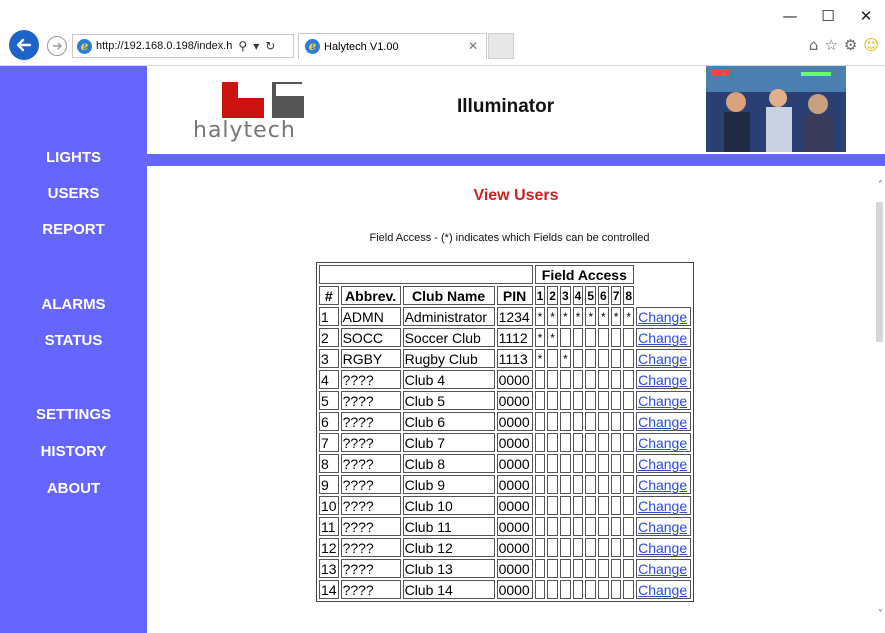  What do you see at coordinates (514, 295) in the screenshot?
I see `column-header: PIN` at bounding box center [514, 295].